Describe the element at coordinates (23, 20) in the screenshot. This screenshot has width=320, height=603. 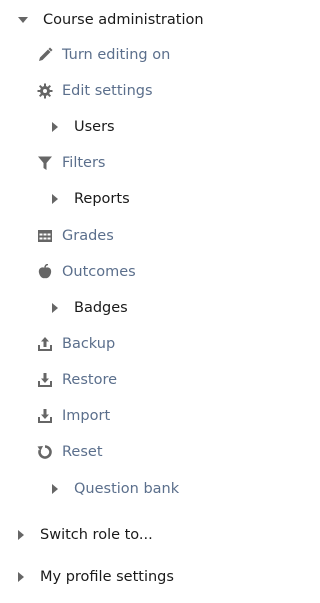
I see `caret-down-icon` at that location.